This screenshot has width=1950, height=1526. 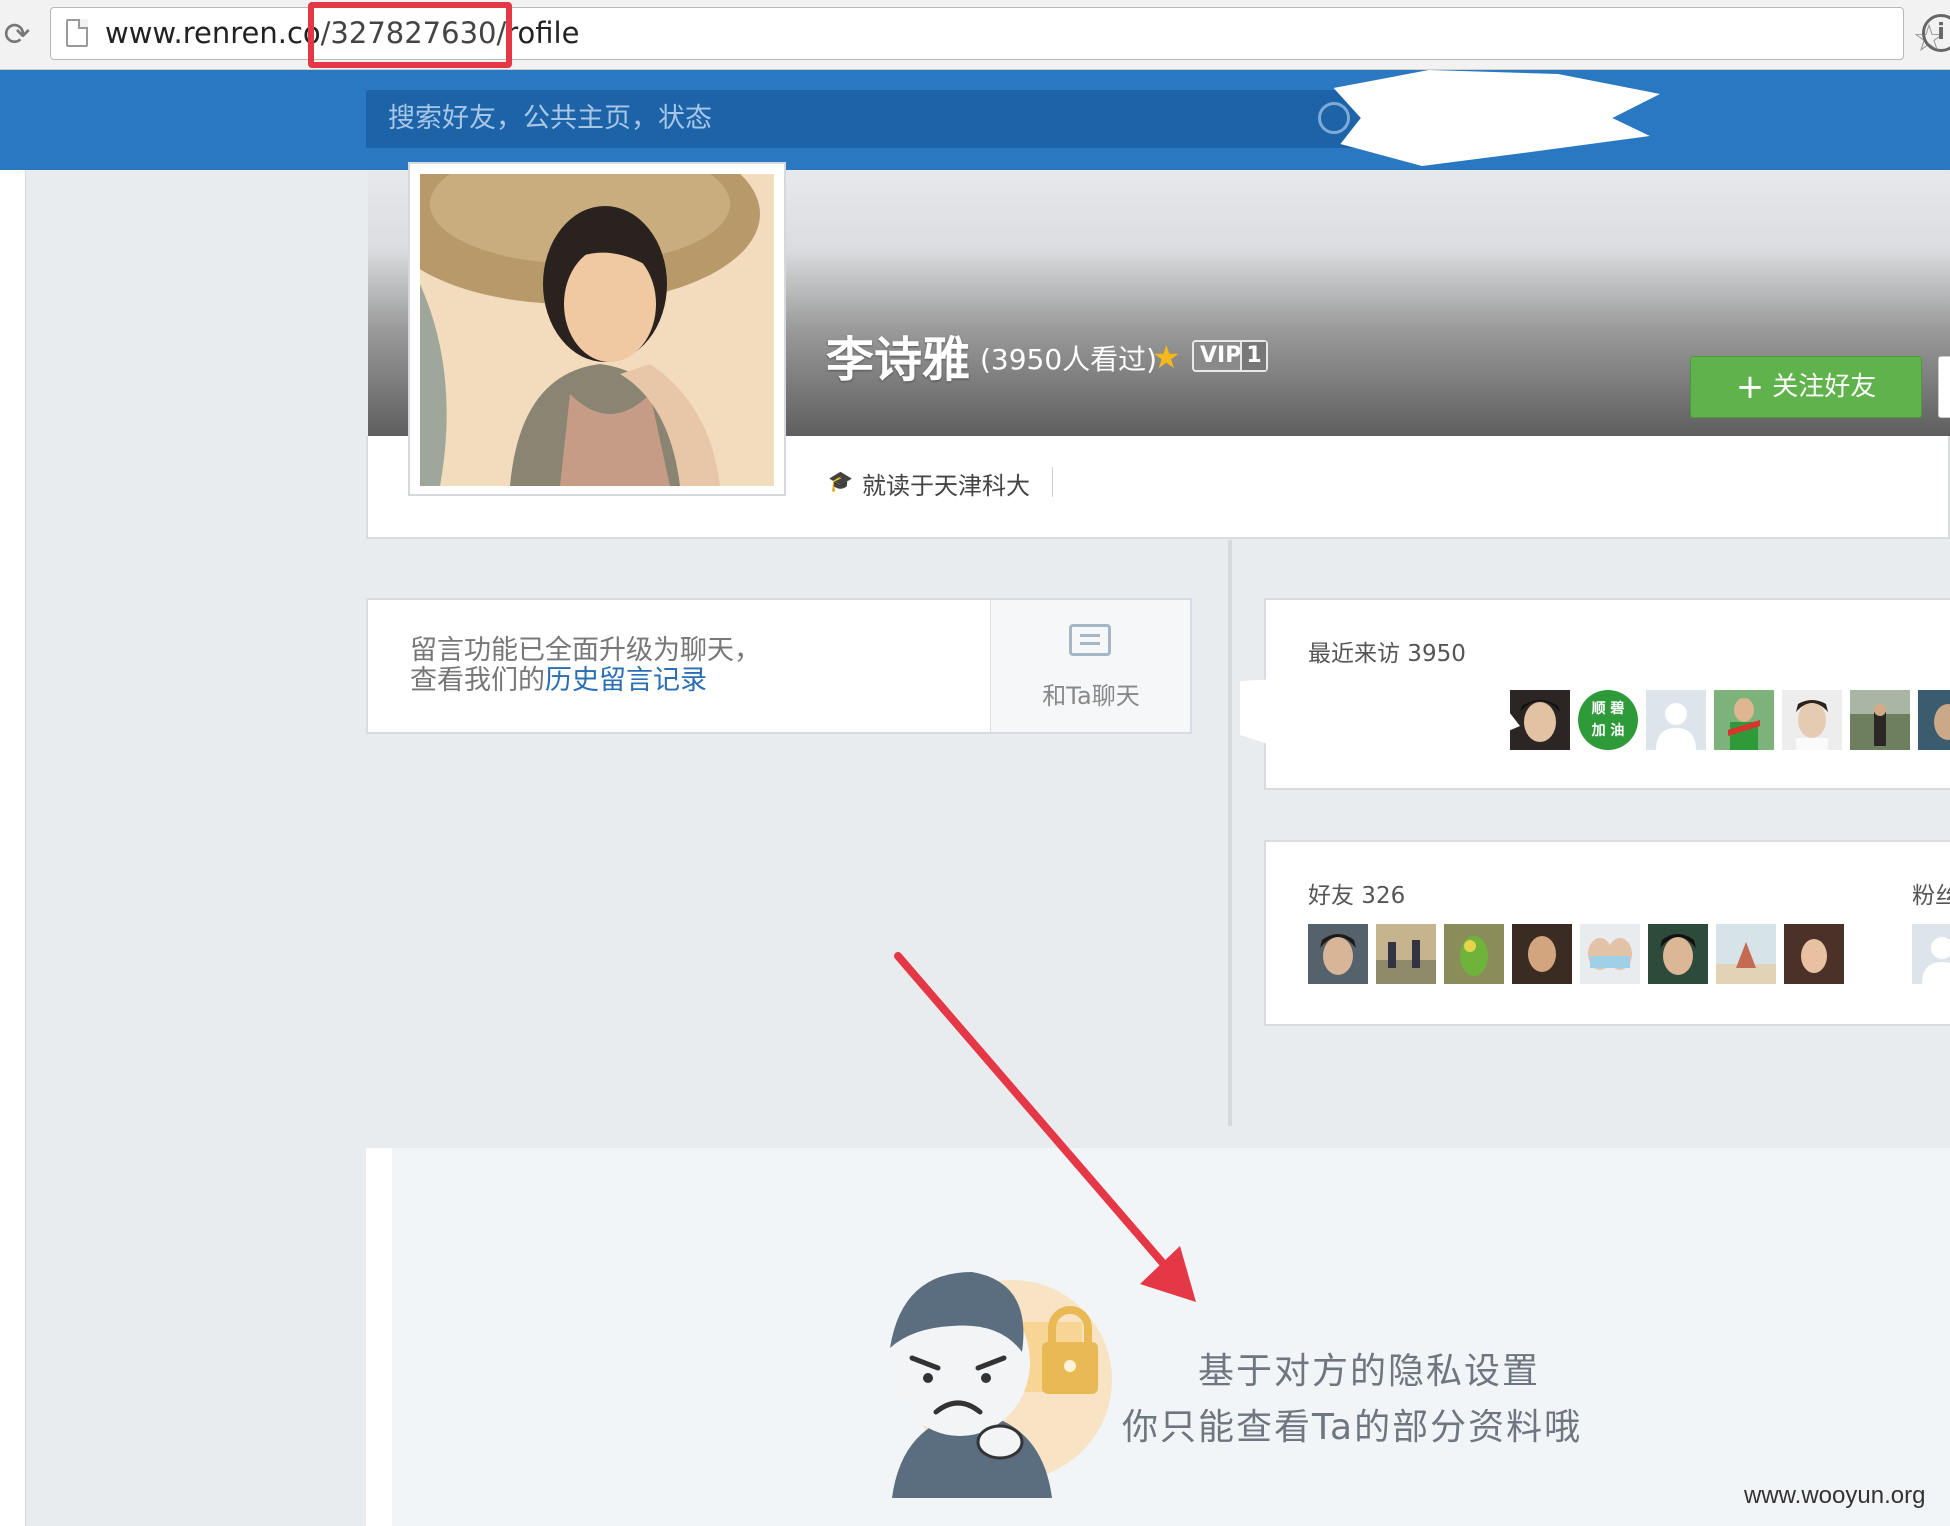 I want to click on profile-name: 李诗雅, so click(x=898, y=360).